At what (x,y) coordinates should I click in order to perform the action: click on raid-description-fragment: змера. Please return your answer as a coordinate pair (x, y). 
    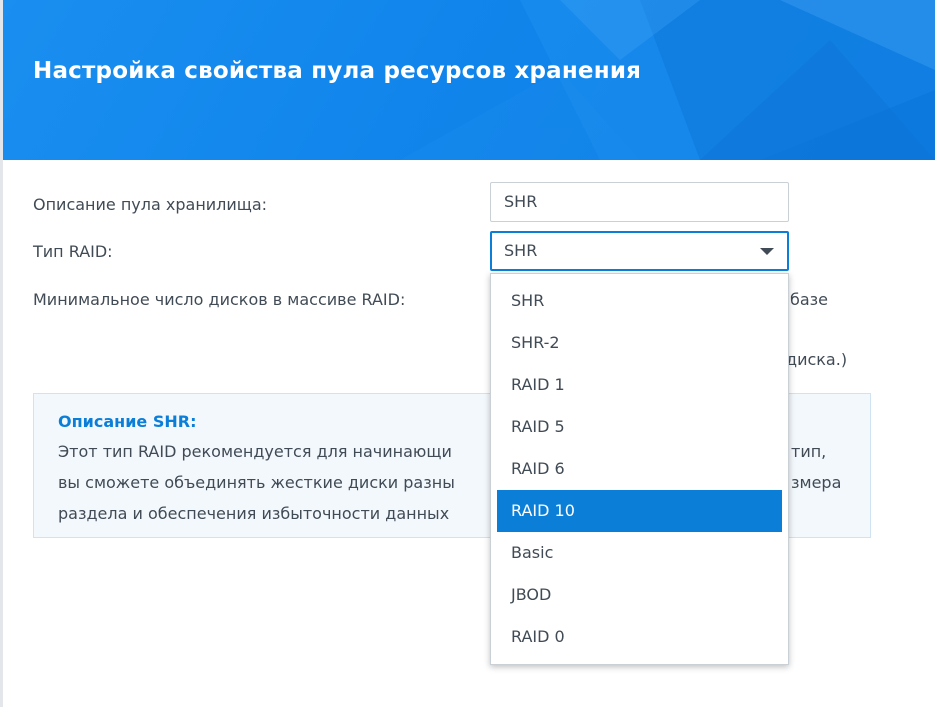
    Looking at the image, I should click on (816, 482).